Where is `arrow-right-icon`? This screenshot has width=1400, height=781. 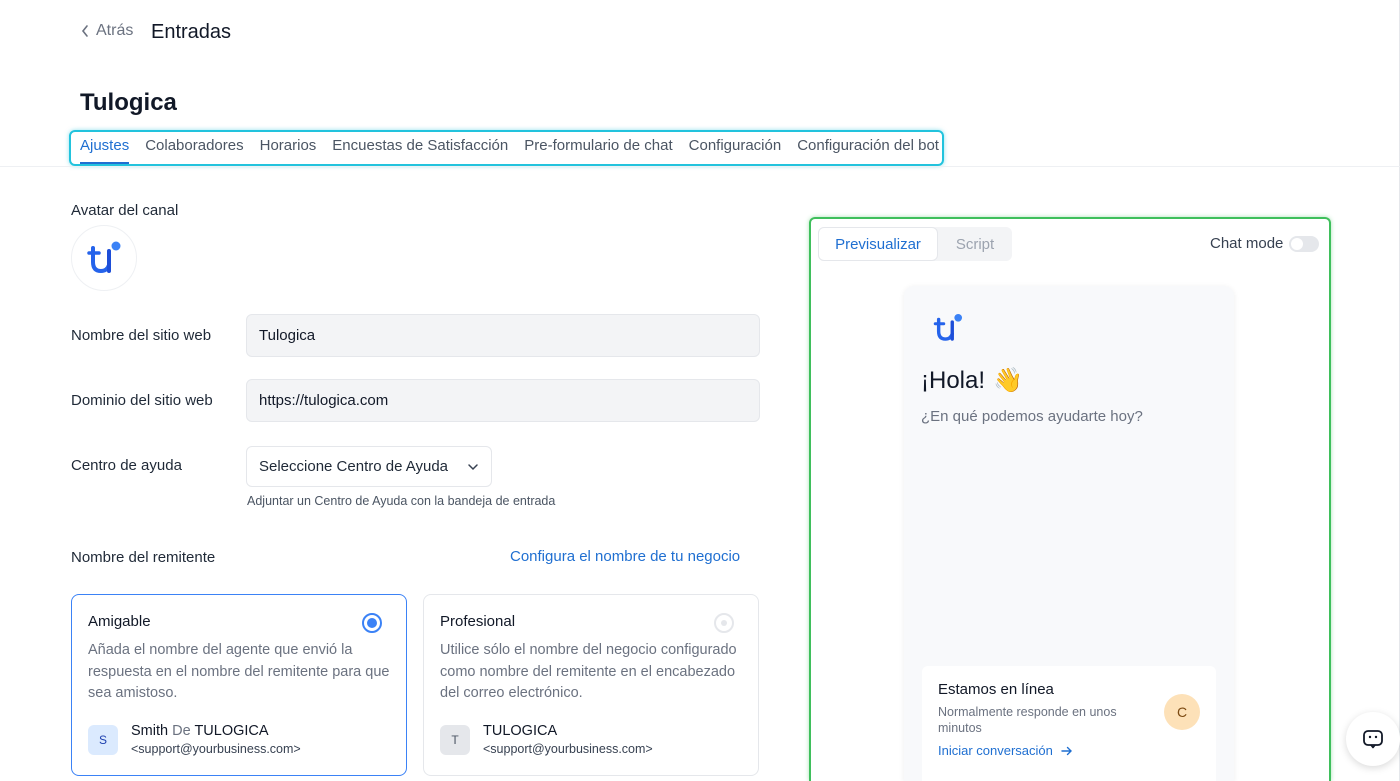
arrow-right-icon is located at coordinates (1066, 750).